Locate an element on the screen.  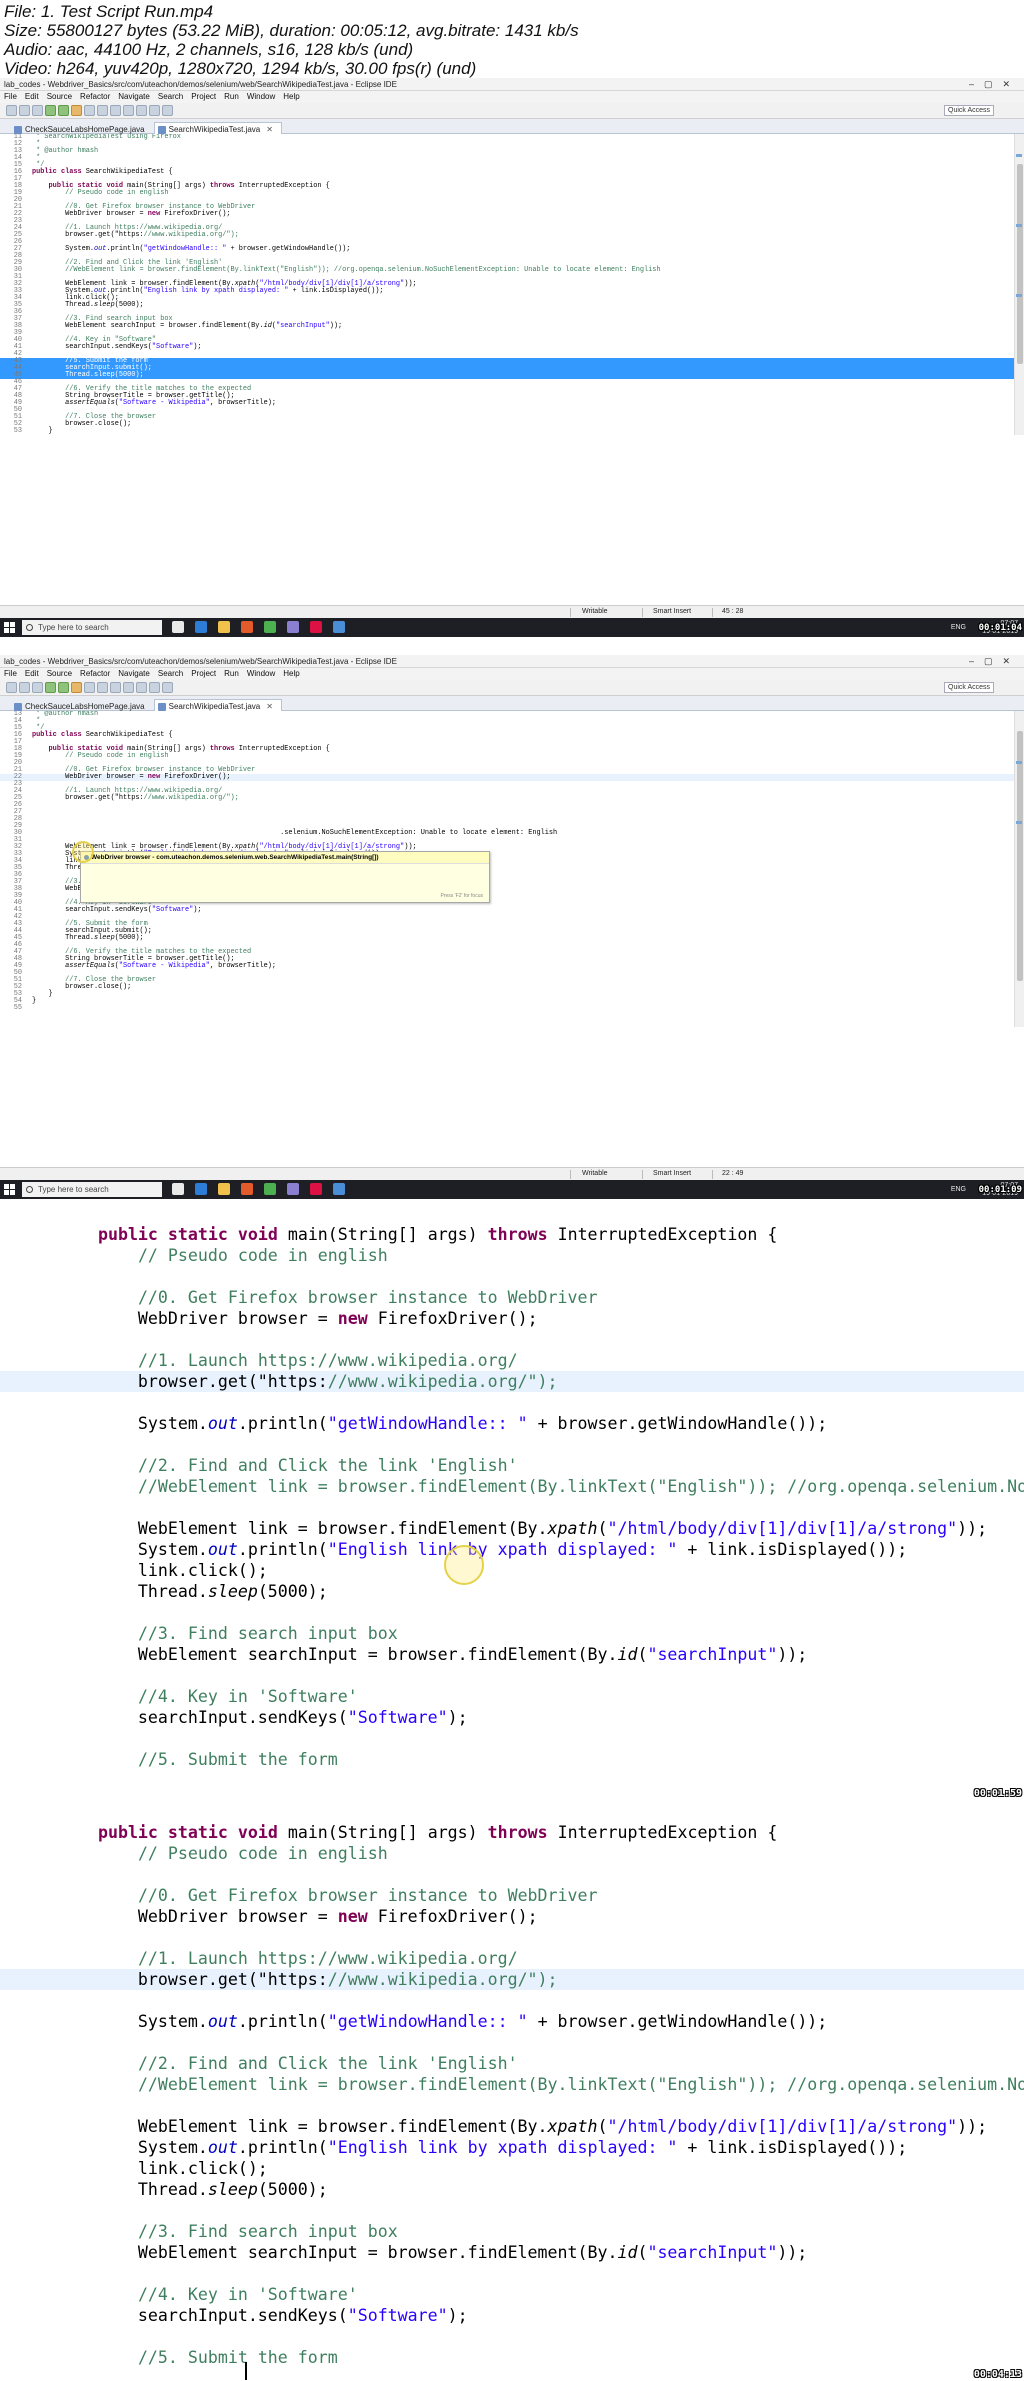
task-view-icon is located at coordinates (178, 627).